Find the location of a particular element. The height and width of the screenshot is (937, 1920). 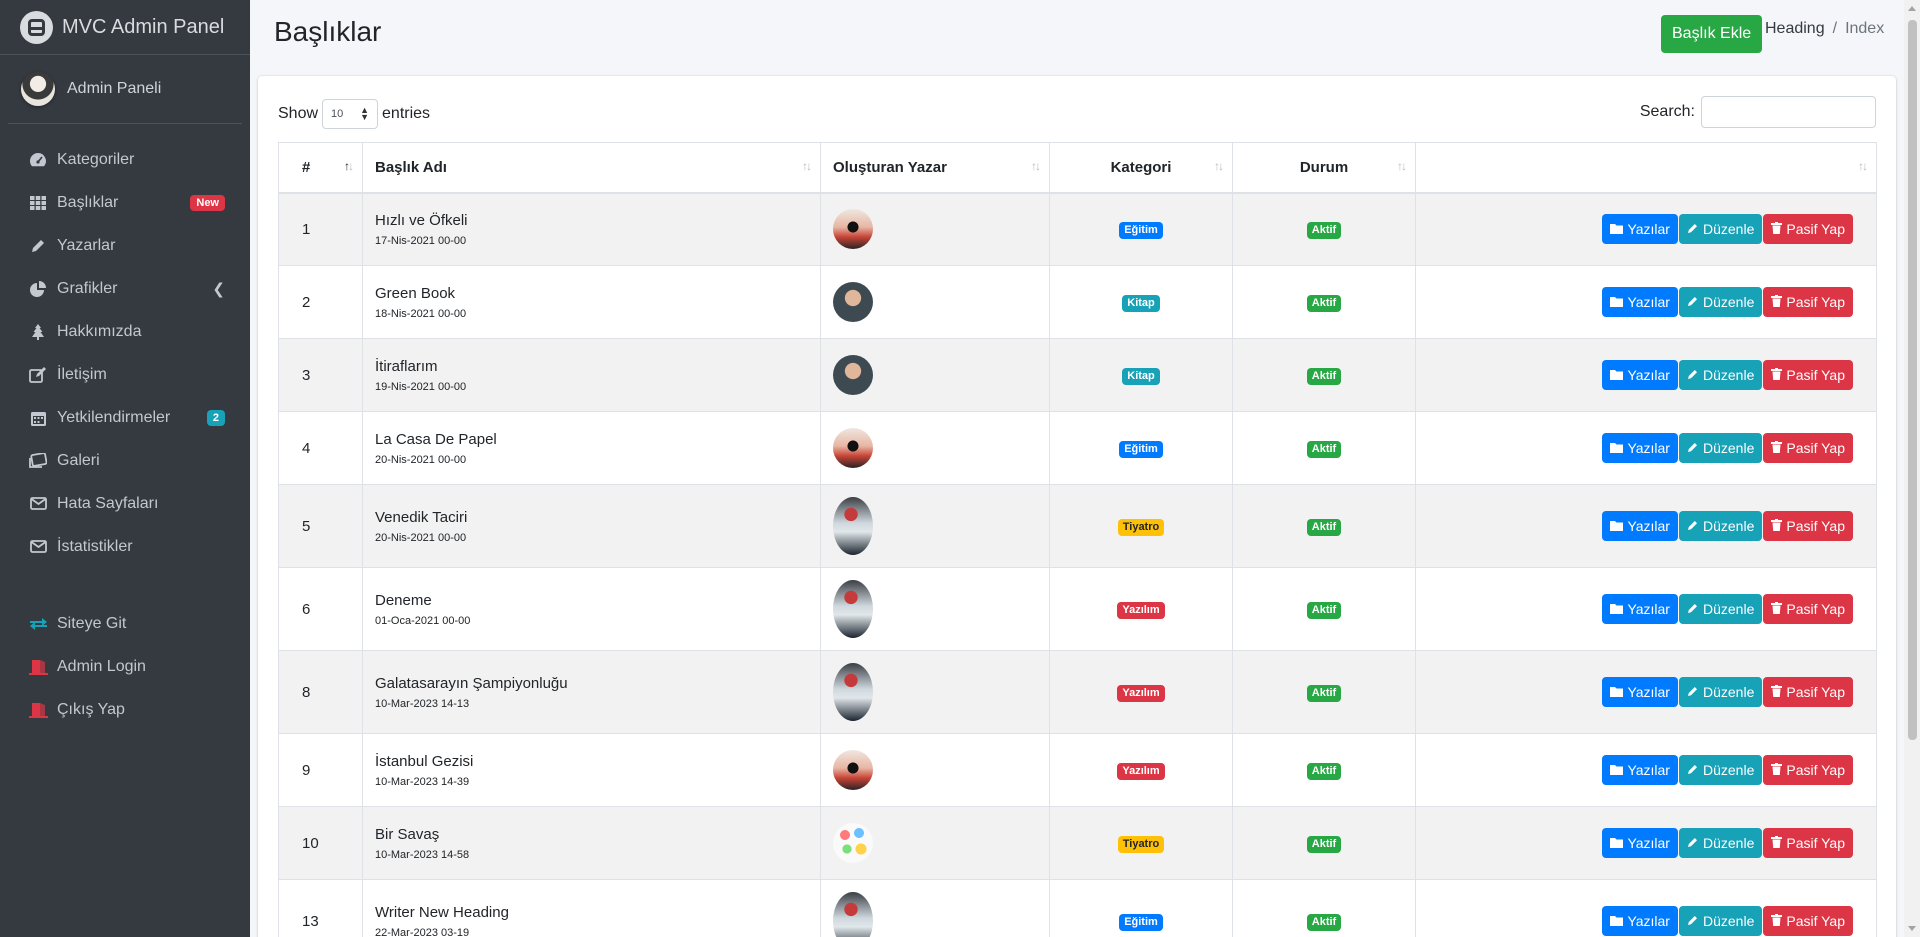

breadcrumb-link: Heading is located at coordinates (1795, 29).